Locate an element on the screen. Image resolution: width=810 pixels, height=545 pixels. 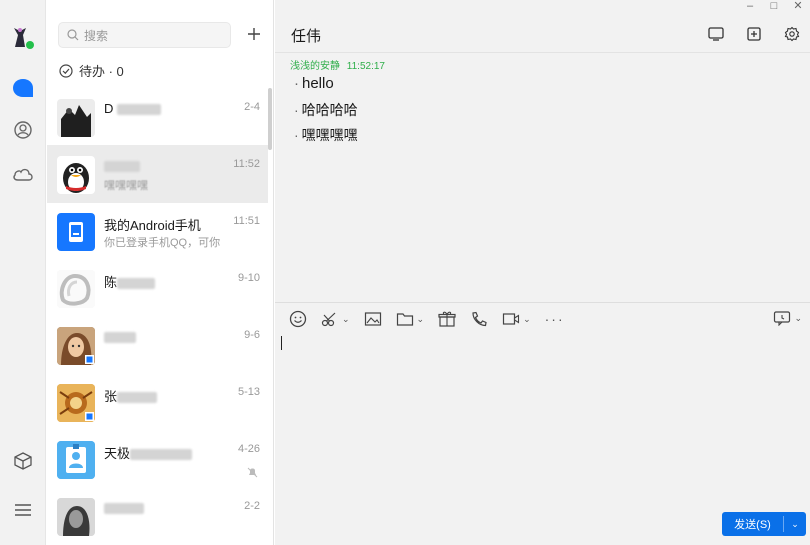
more-icon: ··· is located at coordinates (555, 319).